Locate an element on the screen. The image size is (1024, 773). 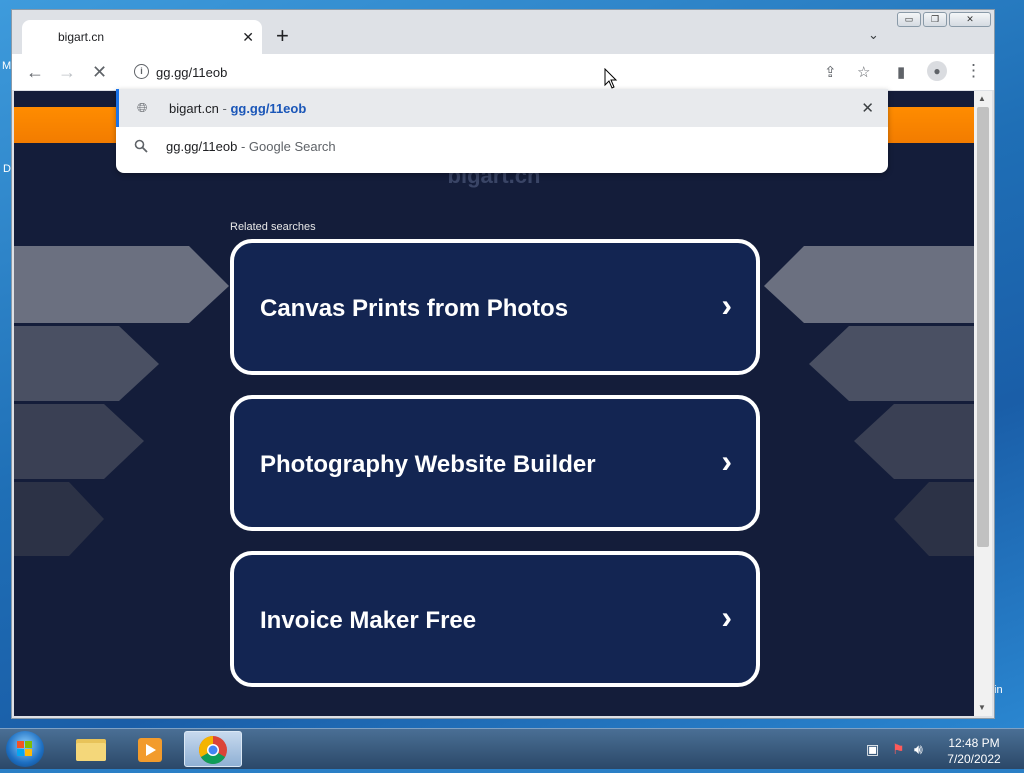
suggestion-text: gg.gg/11eob - Google Search is located at coordinates (251, 146).